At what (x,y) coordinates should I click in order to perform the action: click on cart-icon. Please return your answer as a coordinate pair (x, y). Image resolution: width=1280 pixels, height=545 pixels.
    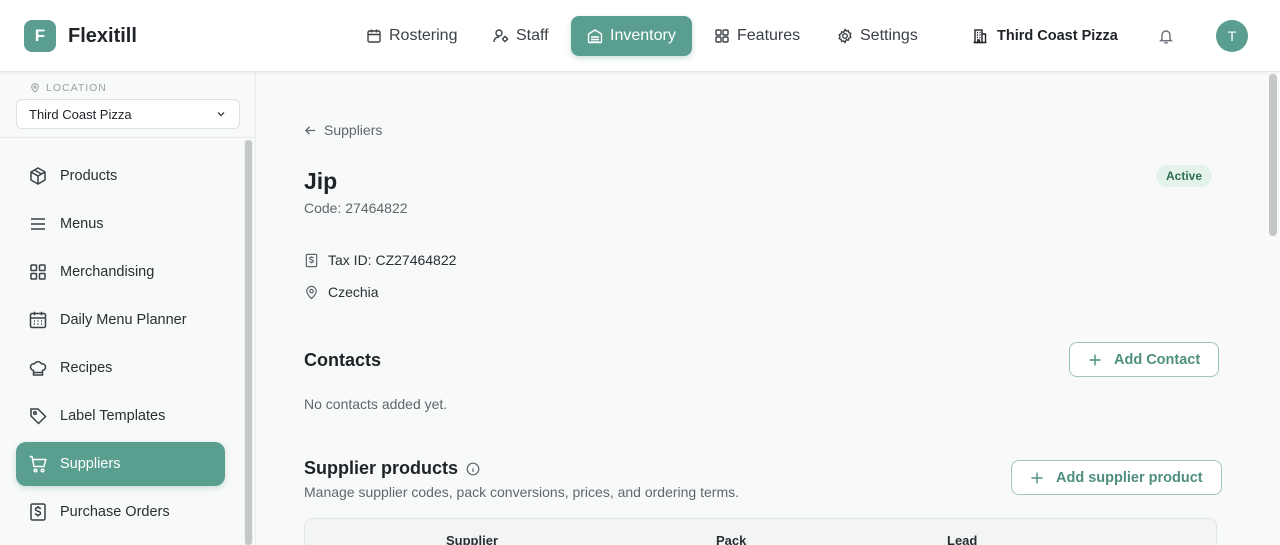
    Looking at the image, I should click on (38, 464).